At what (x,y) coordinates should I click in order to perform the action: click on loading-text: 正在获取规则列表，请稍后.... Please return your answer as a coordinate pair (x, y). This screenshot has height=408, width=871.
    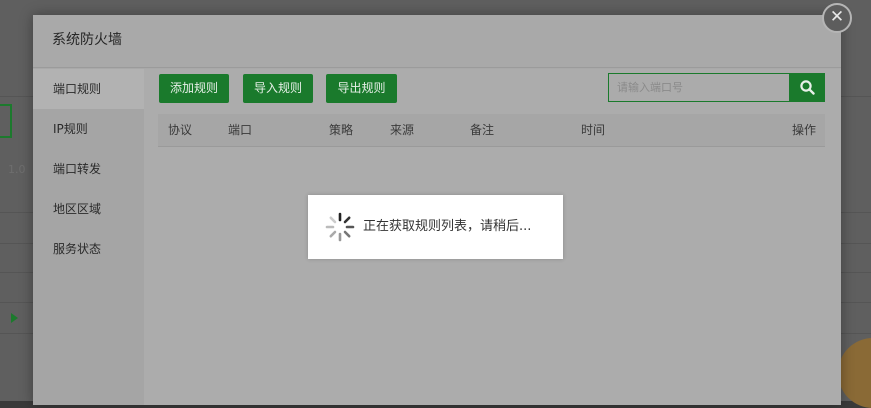
    Looking at the image, I should click on (447, 226).